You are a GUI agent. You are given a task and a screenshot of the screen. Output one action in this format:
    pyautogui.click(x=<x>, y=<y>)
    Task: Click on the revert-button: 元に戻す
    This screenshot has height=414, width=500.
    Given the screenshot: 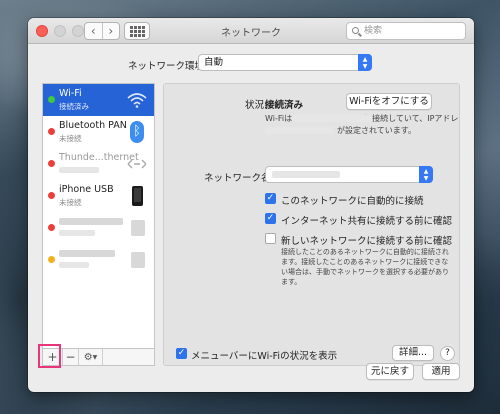 What is the action you would take?
    pyautogui.click(x=390, y=371)
    